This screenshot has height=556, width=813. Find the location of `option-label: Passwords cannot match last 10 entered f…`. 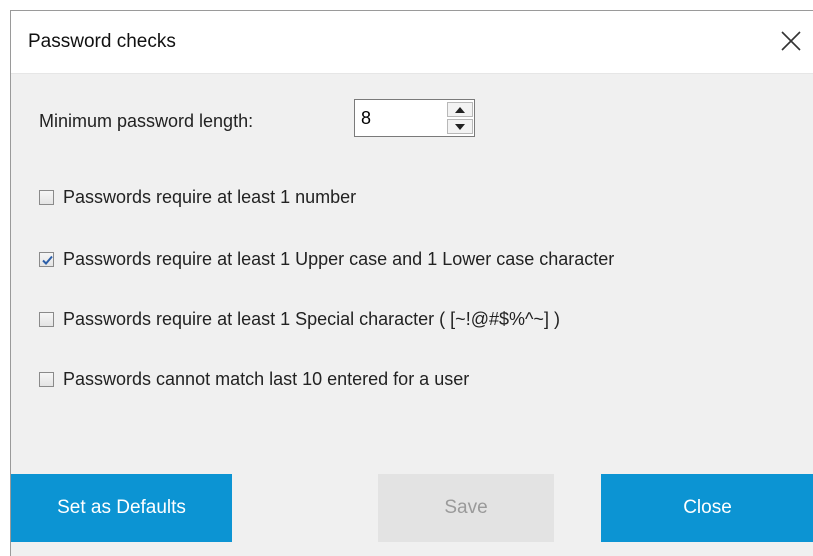

option-label: Passwords cannot match last 10 entered f… is located at coordinates (266, 379).